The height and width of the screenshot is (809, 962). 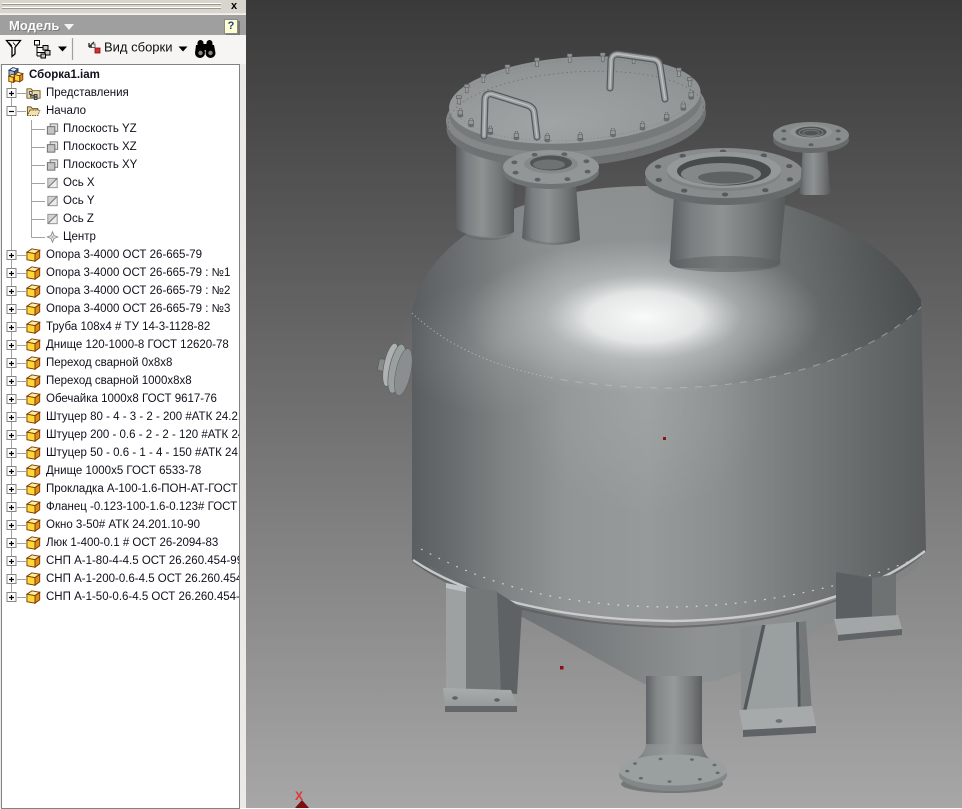 I want to click on svg-text: Вид сборки, so click(x=138, y=47).